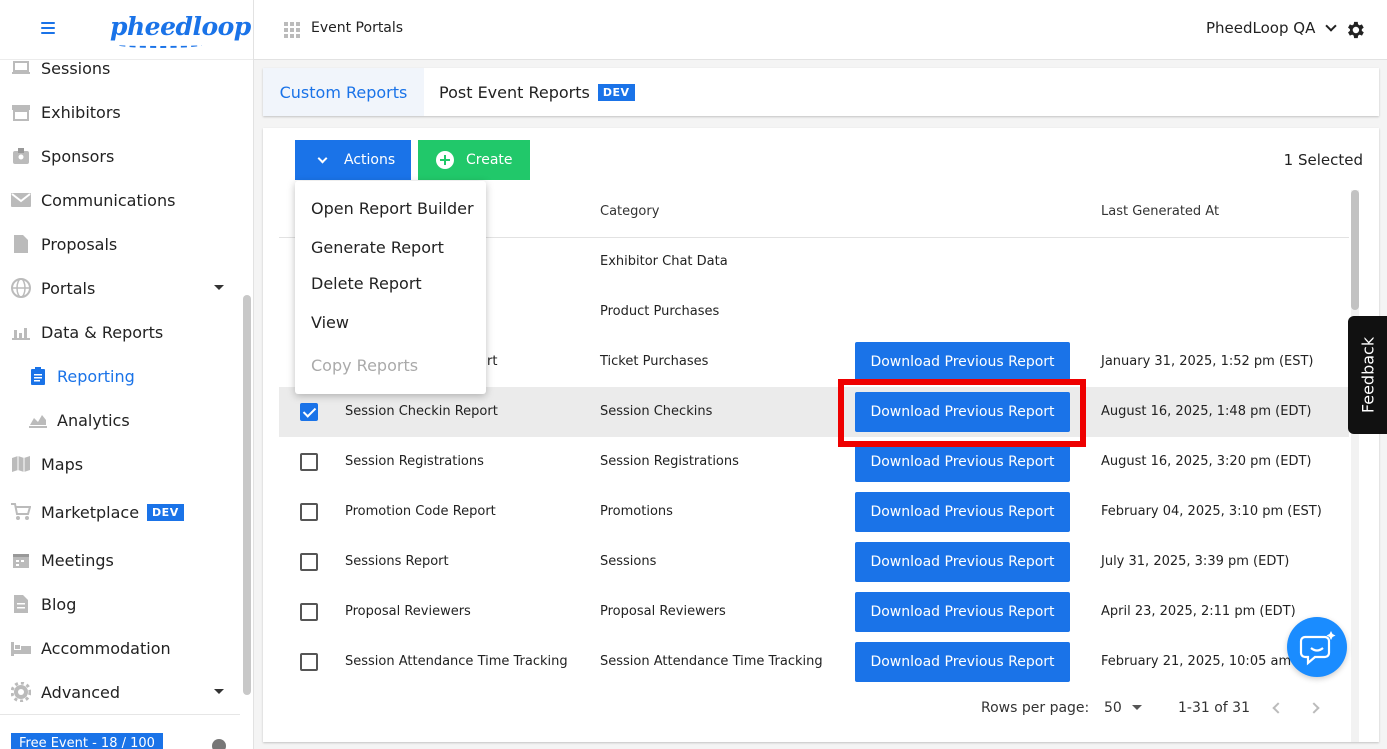 Image resolution: width=1387 pixels, height=749 pixels. Describe the element at coordinates (120, 332) in the screenshot. I see `sidebar-item-data-reports: Data & Reports` at that location.